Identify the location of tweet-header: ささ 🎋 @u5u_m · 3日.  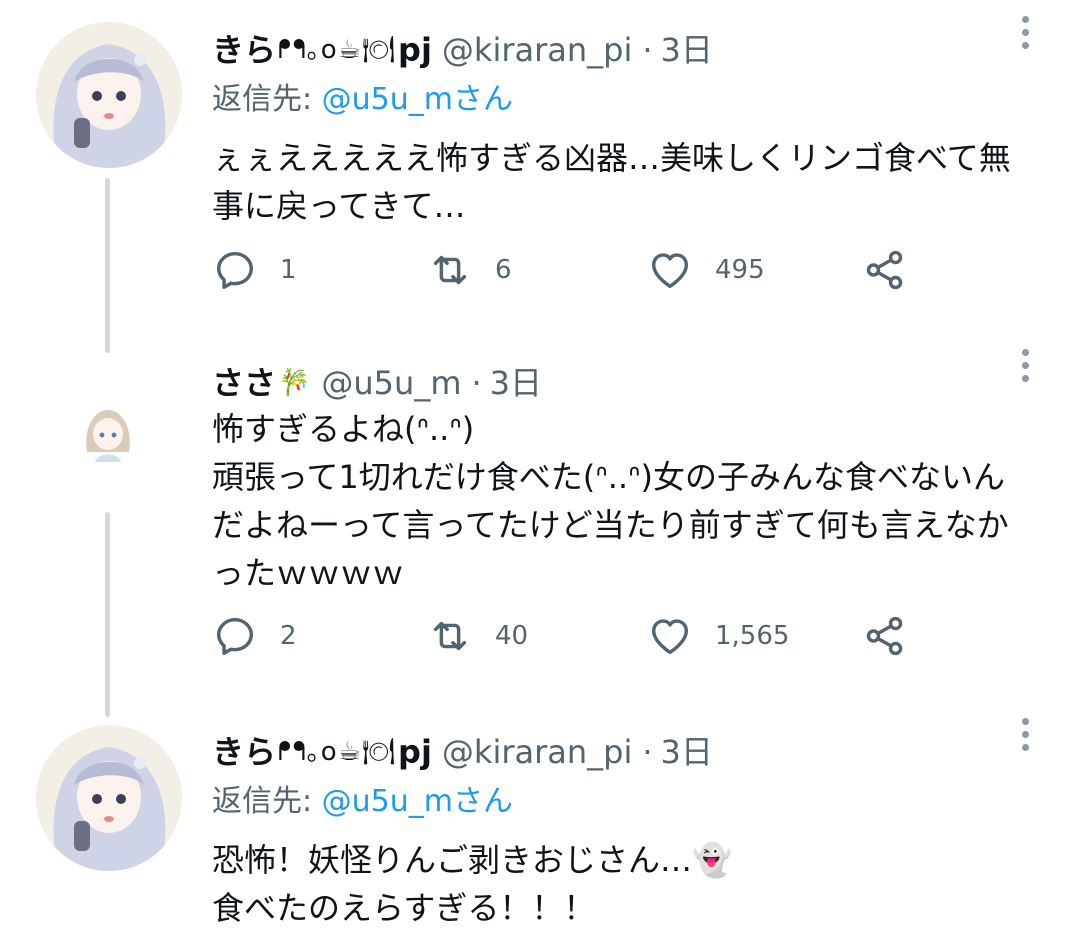
(626, 383).